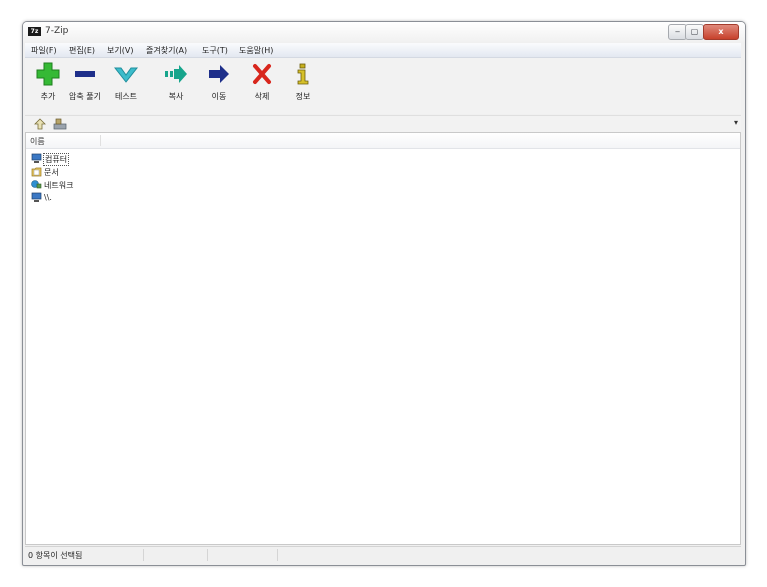  What do you see at coordinates (126, 96) in the screenshot?
I see `test-label: 테스트` at bounding box center [126, 96].